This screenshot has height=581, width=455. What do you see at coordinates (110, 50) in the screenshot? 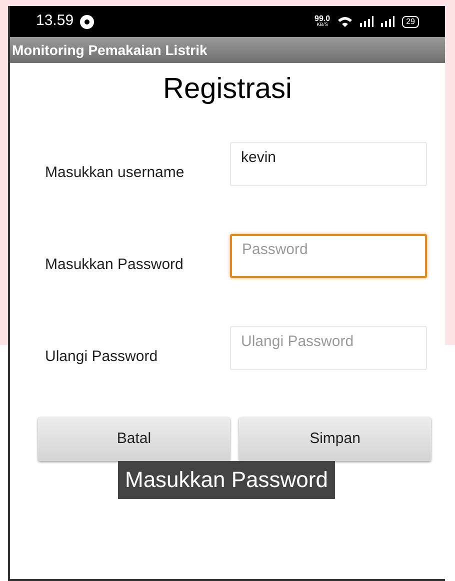
I see `app-title: Monitoring Pemakaian Listrik` at bounding box center [110, 50].